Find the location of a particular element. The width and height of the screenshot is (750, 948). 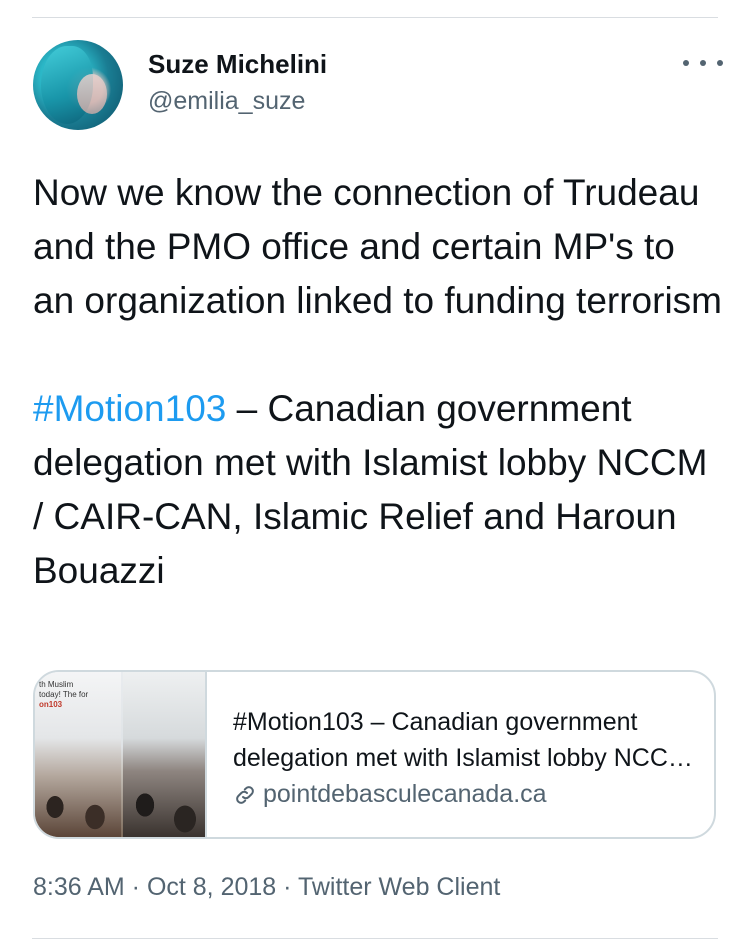

card-domain-row: pointdebasculecanada.ca is located at coordinates (390, 794).